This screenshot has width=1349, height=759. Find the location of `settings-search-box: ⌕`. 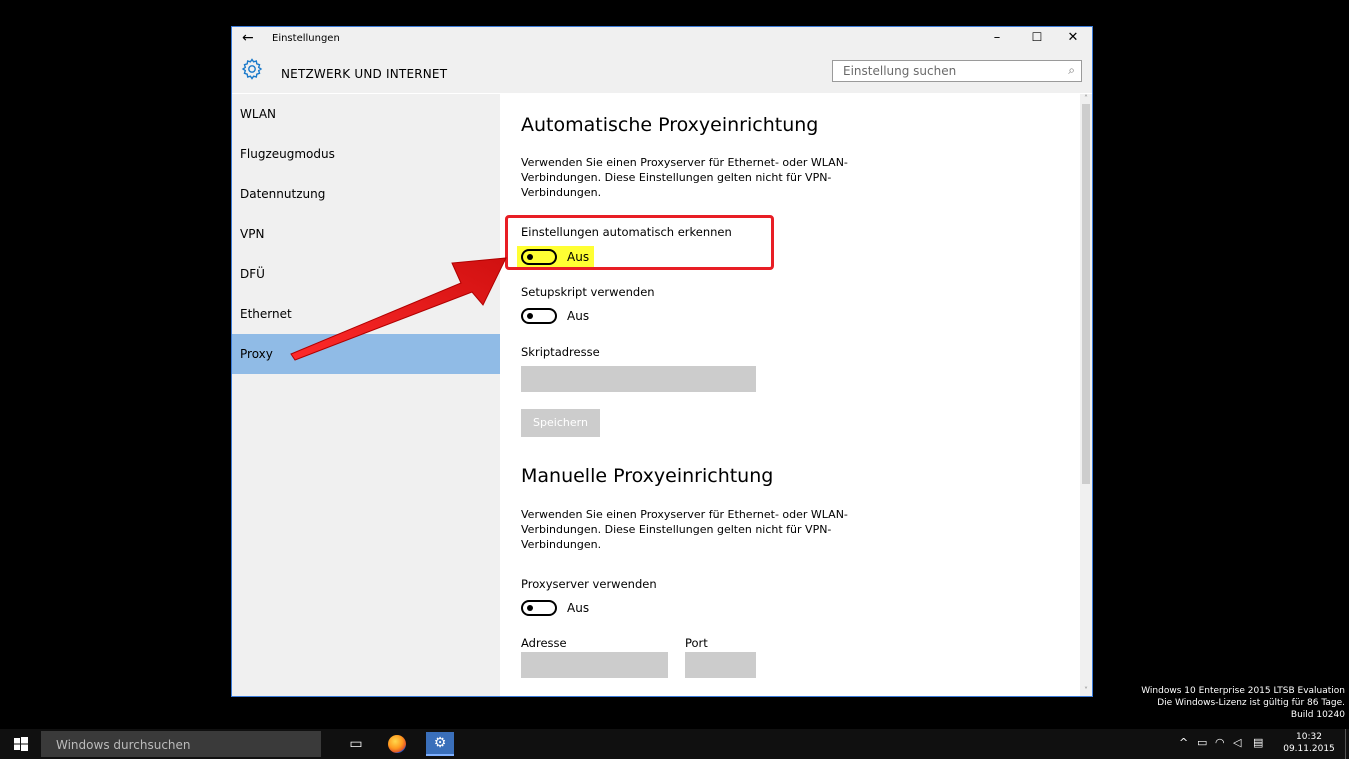

settings-search-box: ⌕ is located at coordinates (957, 71).